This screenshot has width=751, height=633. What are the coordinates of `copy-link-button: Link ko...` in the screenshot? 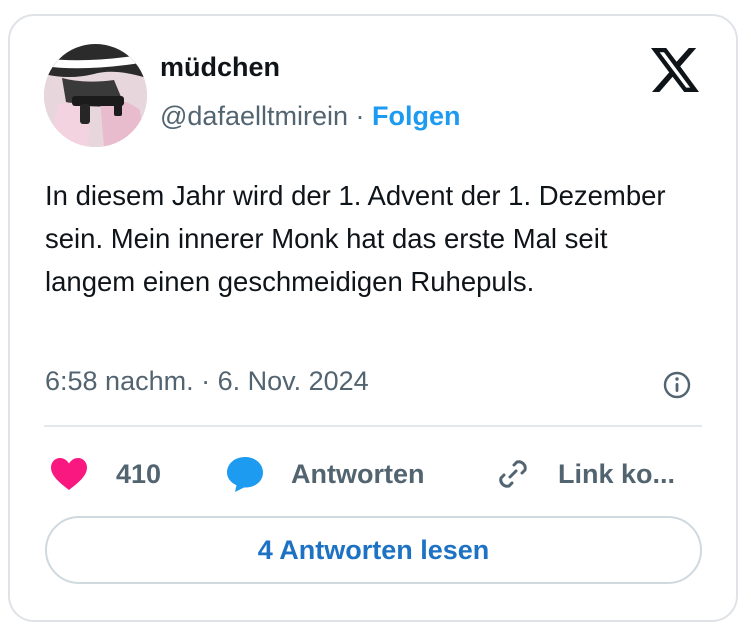 It's located at (584, 474).